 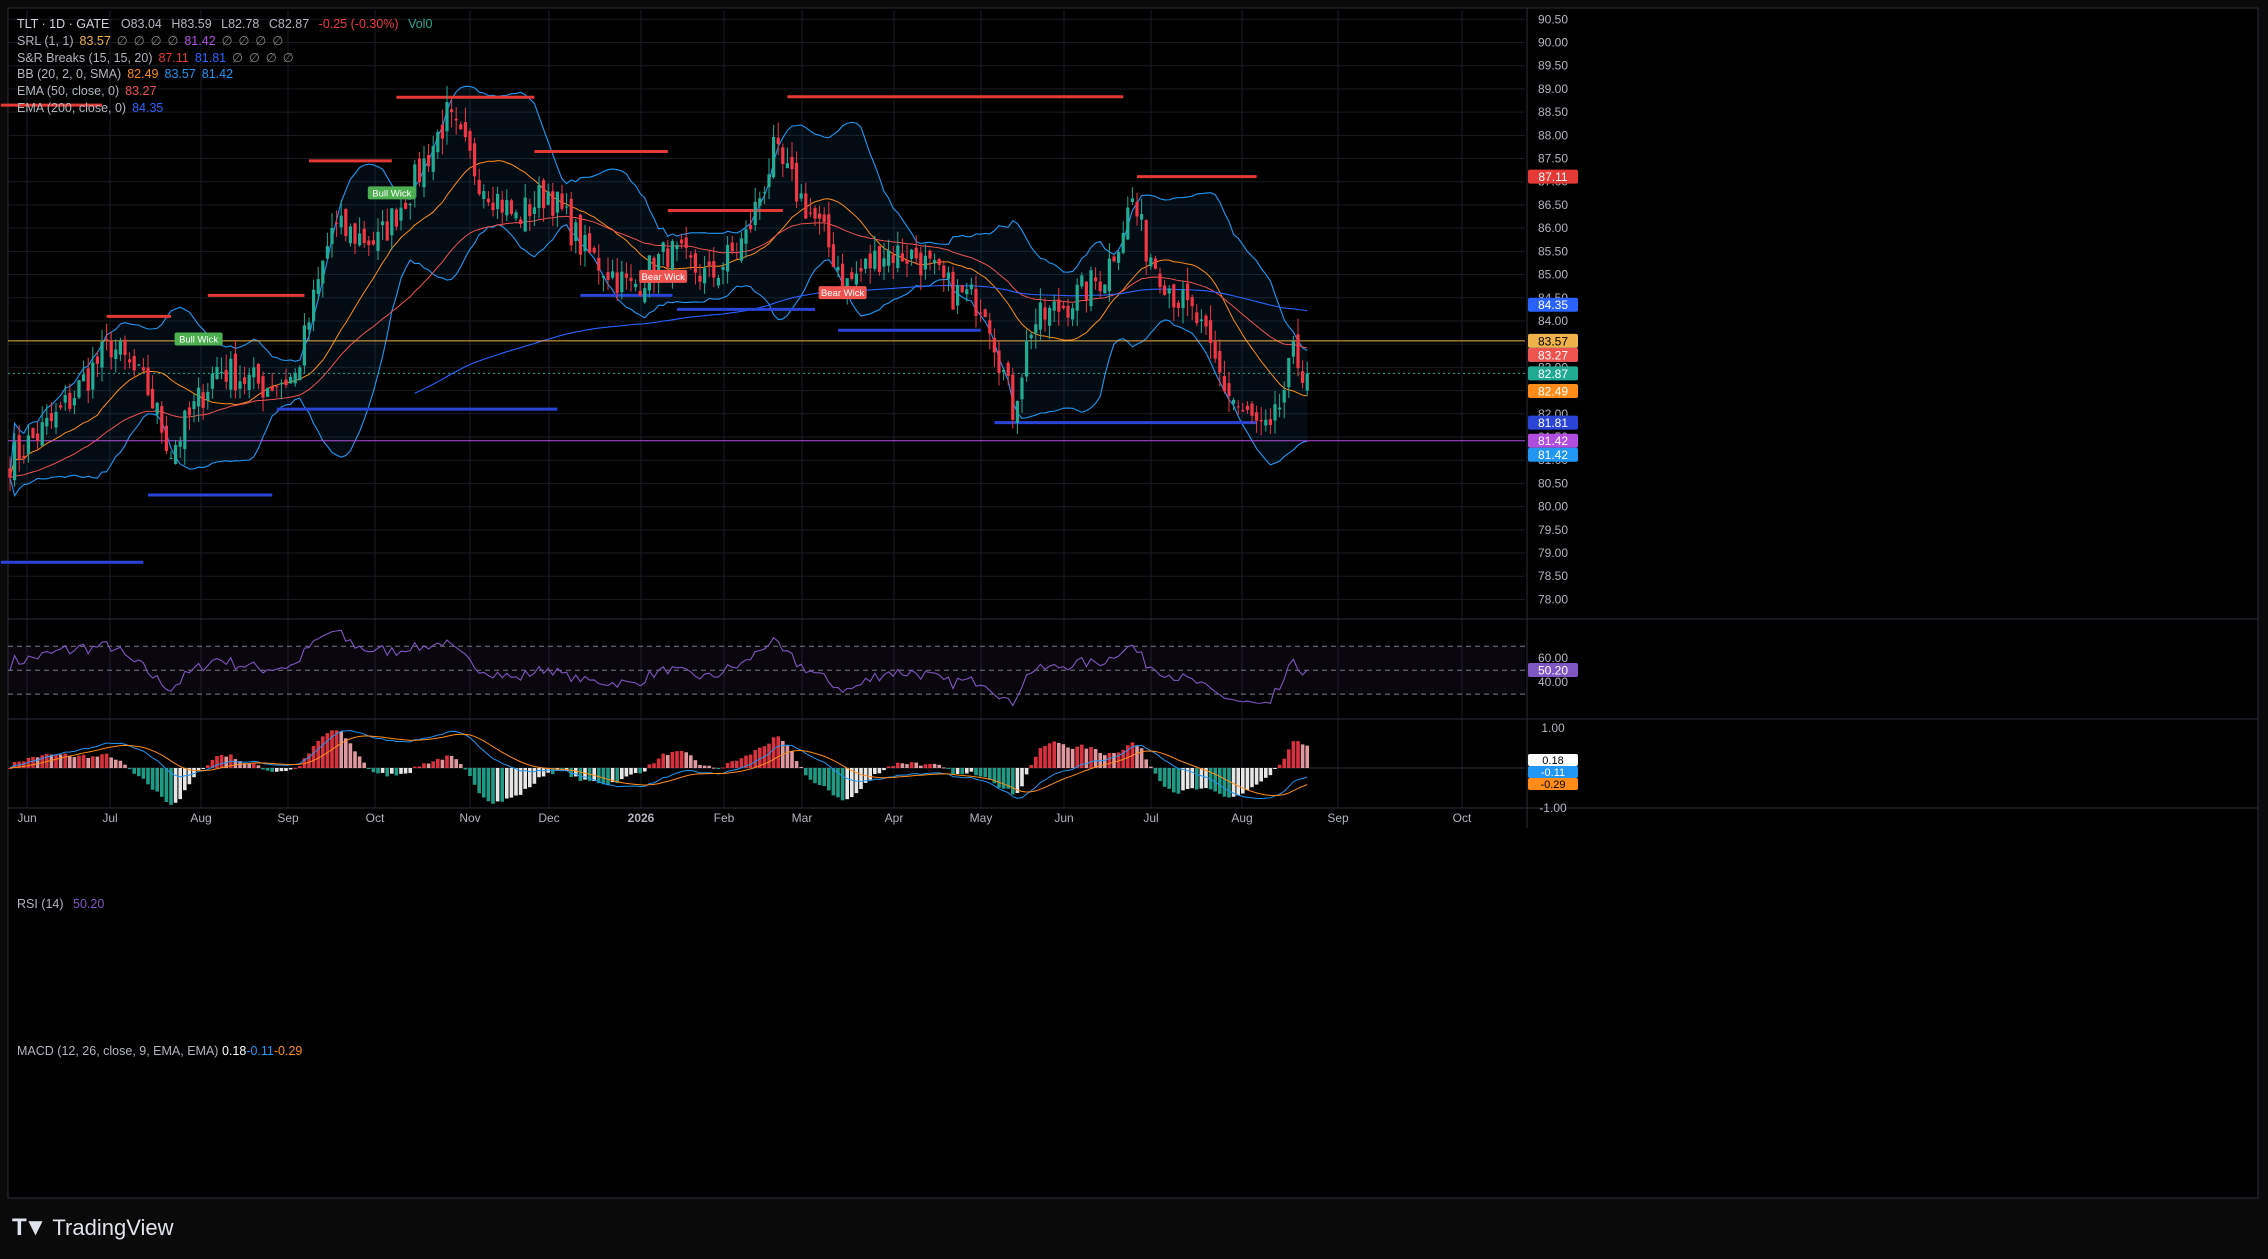 I want to click on rsi-legend-label: RSI (14), so click(x=40, y=904).